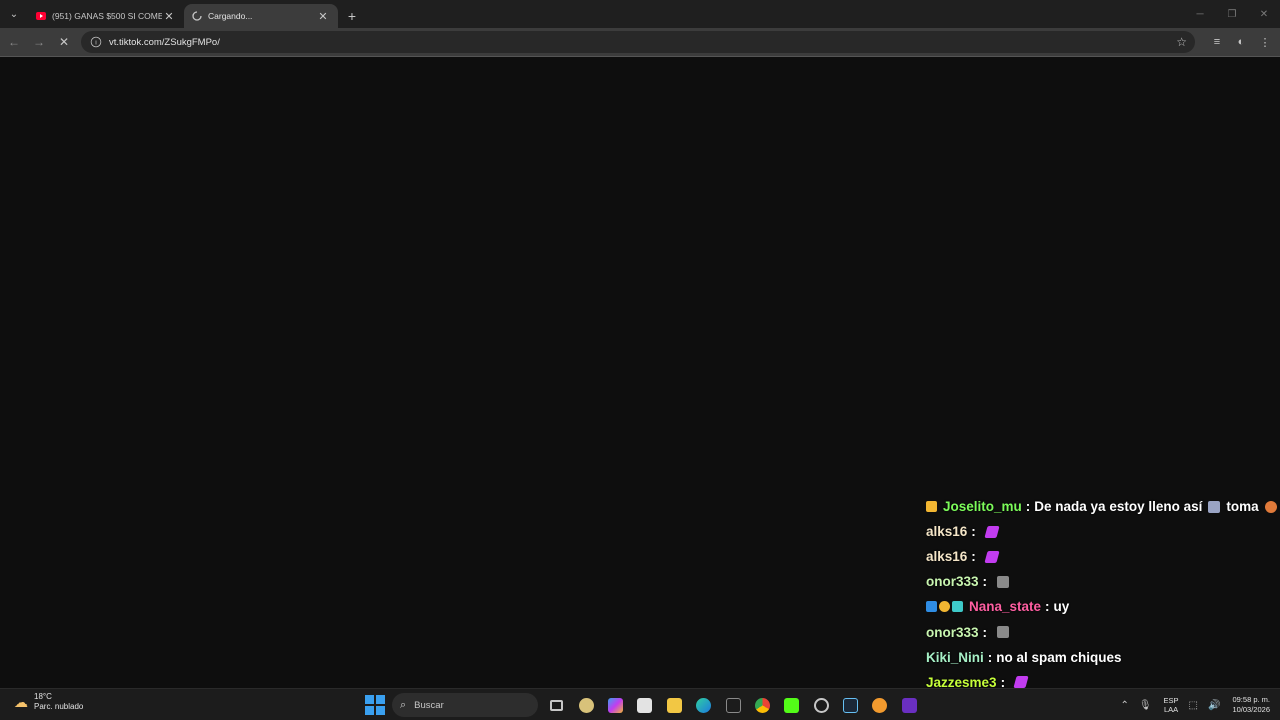 This screenshot has height=720, width=1280. Describe the element at coordinates (1264, 14) in the screenshot. I see `close-window-icon: ✕` at that location.